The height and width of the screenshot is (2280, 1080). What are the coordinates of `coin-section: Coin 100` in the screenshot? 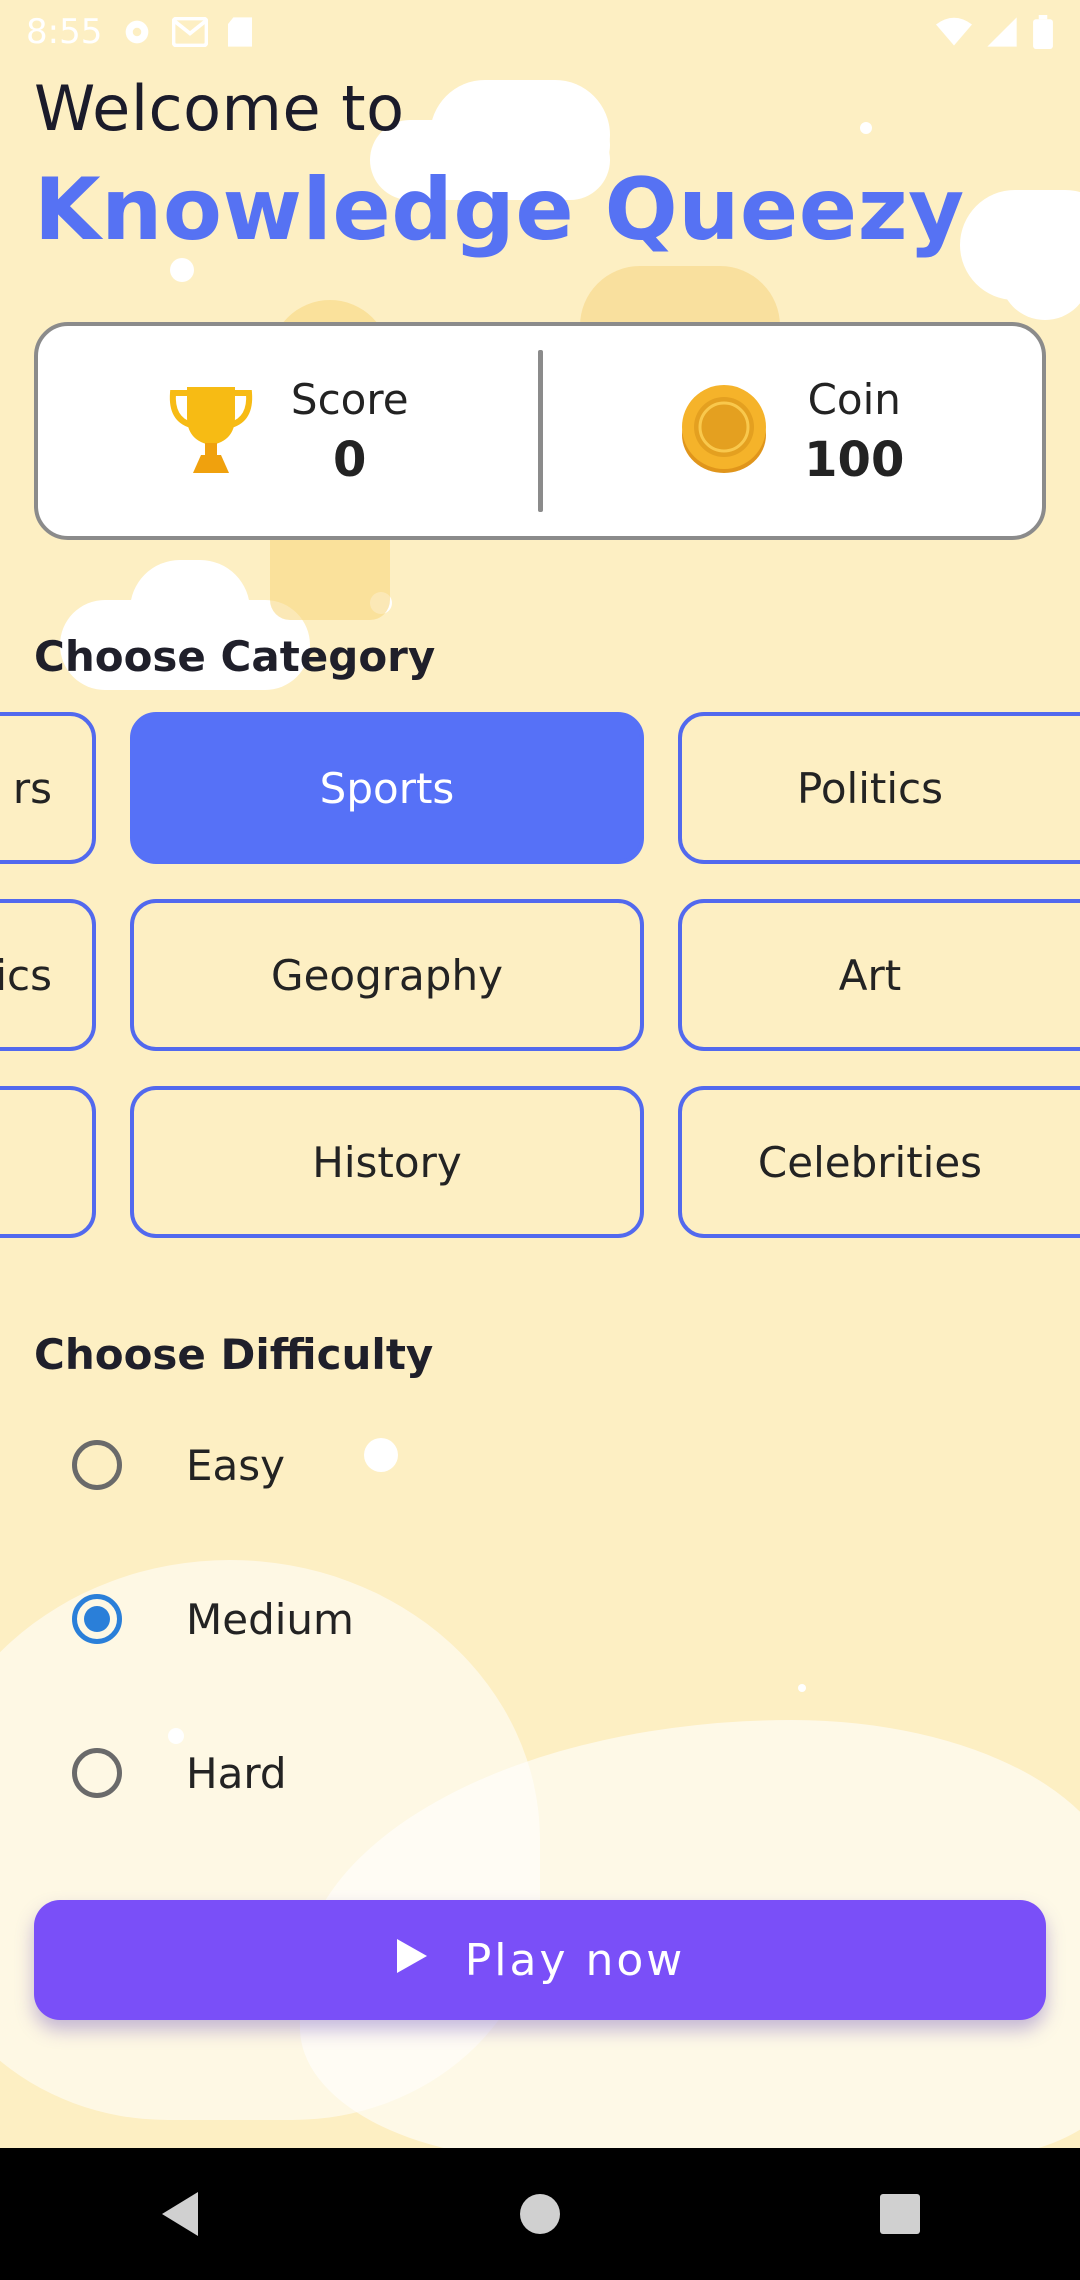 It's located at (793, 431).